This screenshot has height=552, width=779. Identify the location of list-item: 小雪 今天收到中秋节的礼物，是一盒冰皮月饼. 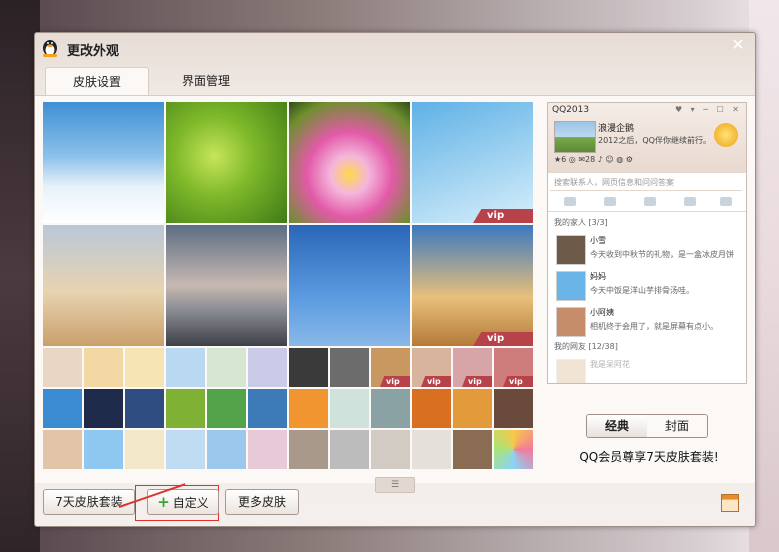
(647, 249).